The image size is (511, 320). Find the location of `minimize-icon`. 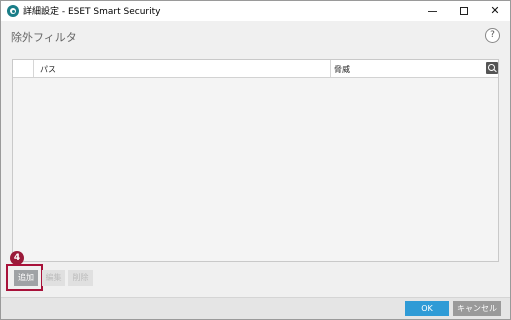

minimize-icon is located at coordinates (432, 11).